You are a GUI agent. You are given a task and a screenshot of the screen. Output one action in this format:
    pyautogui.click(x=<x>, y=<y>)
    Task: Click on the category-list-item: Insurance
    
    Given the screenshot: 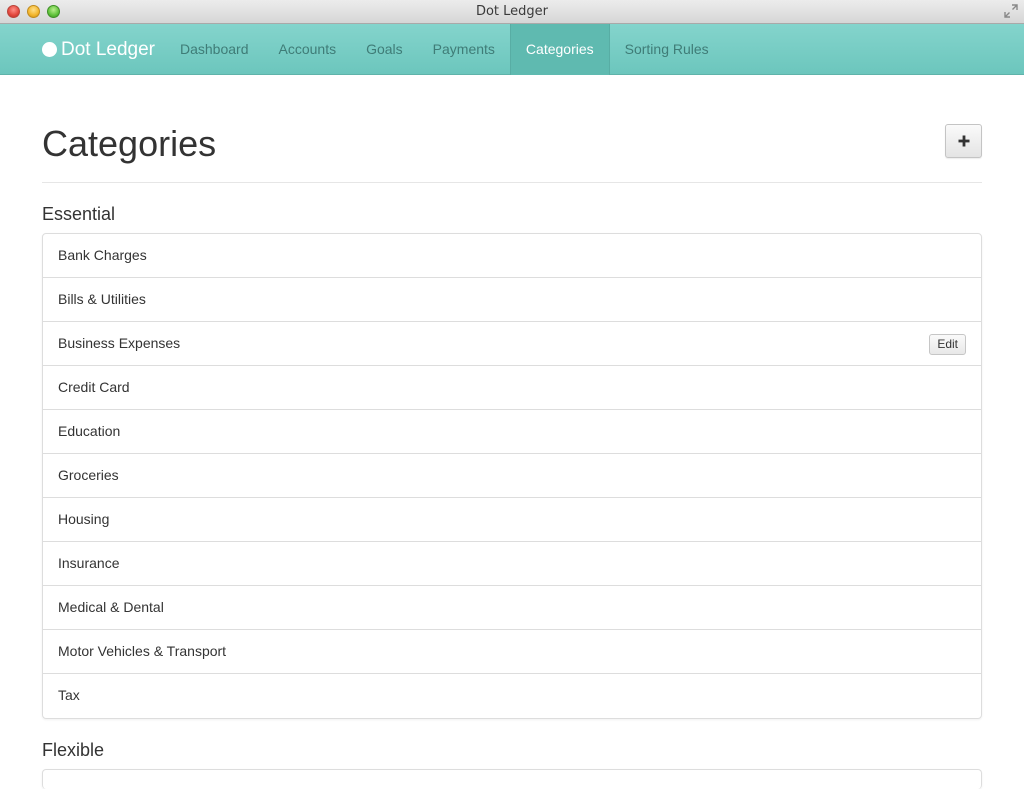 What is the action you would take?
    pyautogui.click(x=512, y=564)
    